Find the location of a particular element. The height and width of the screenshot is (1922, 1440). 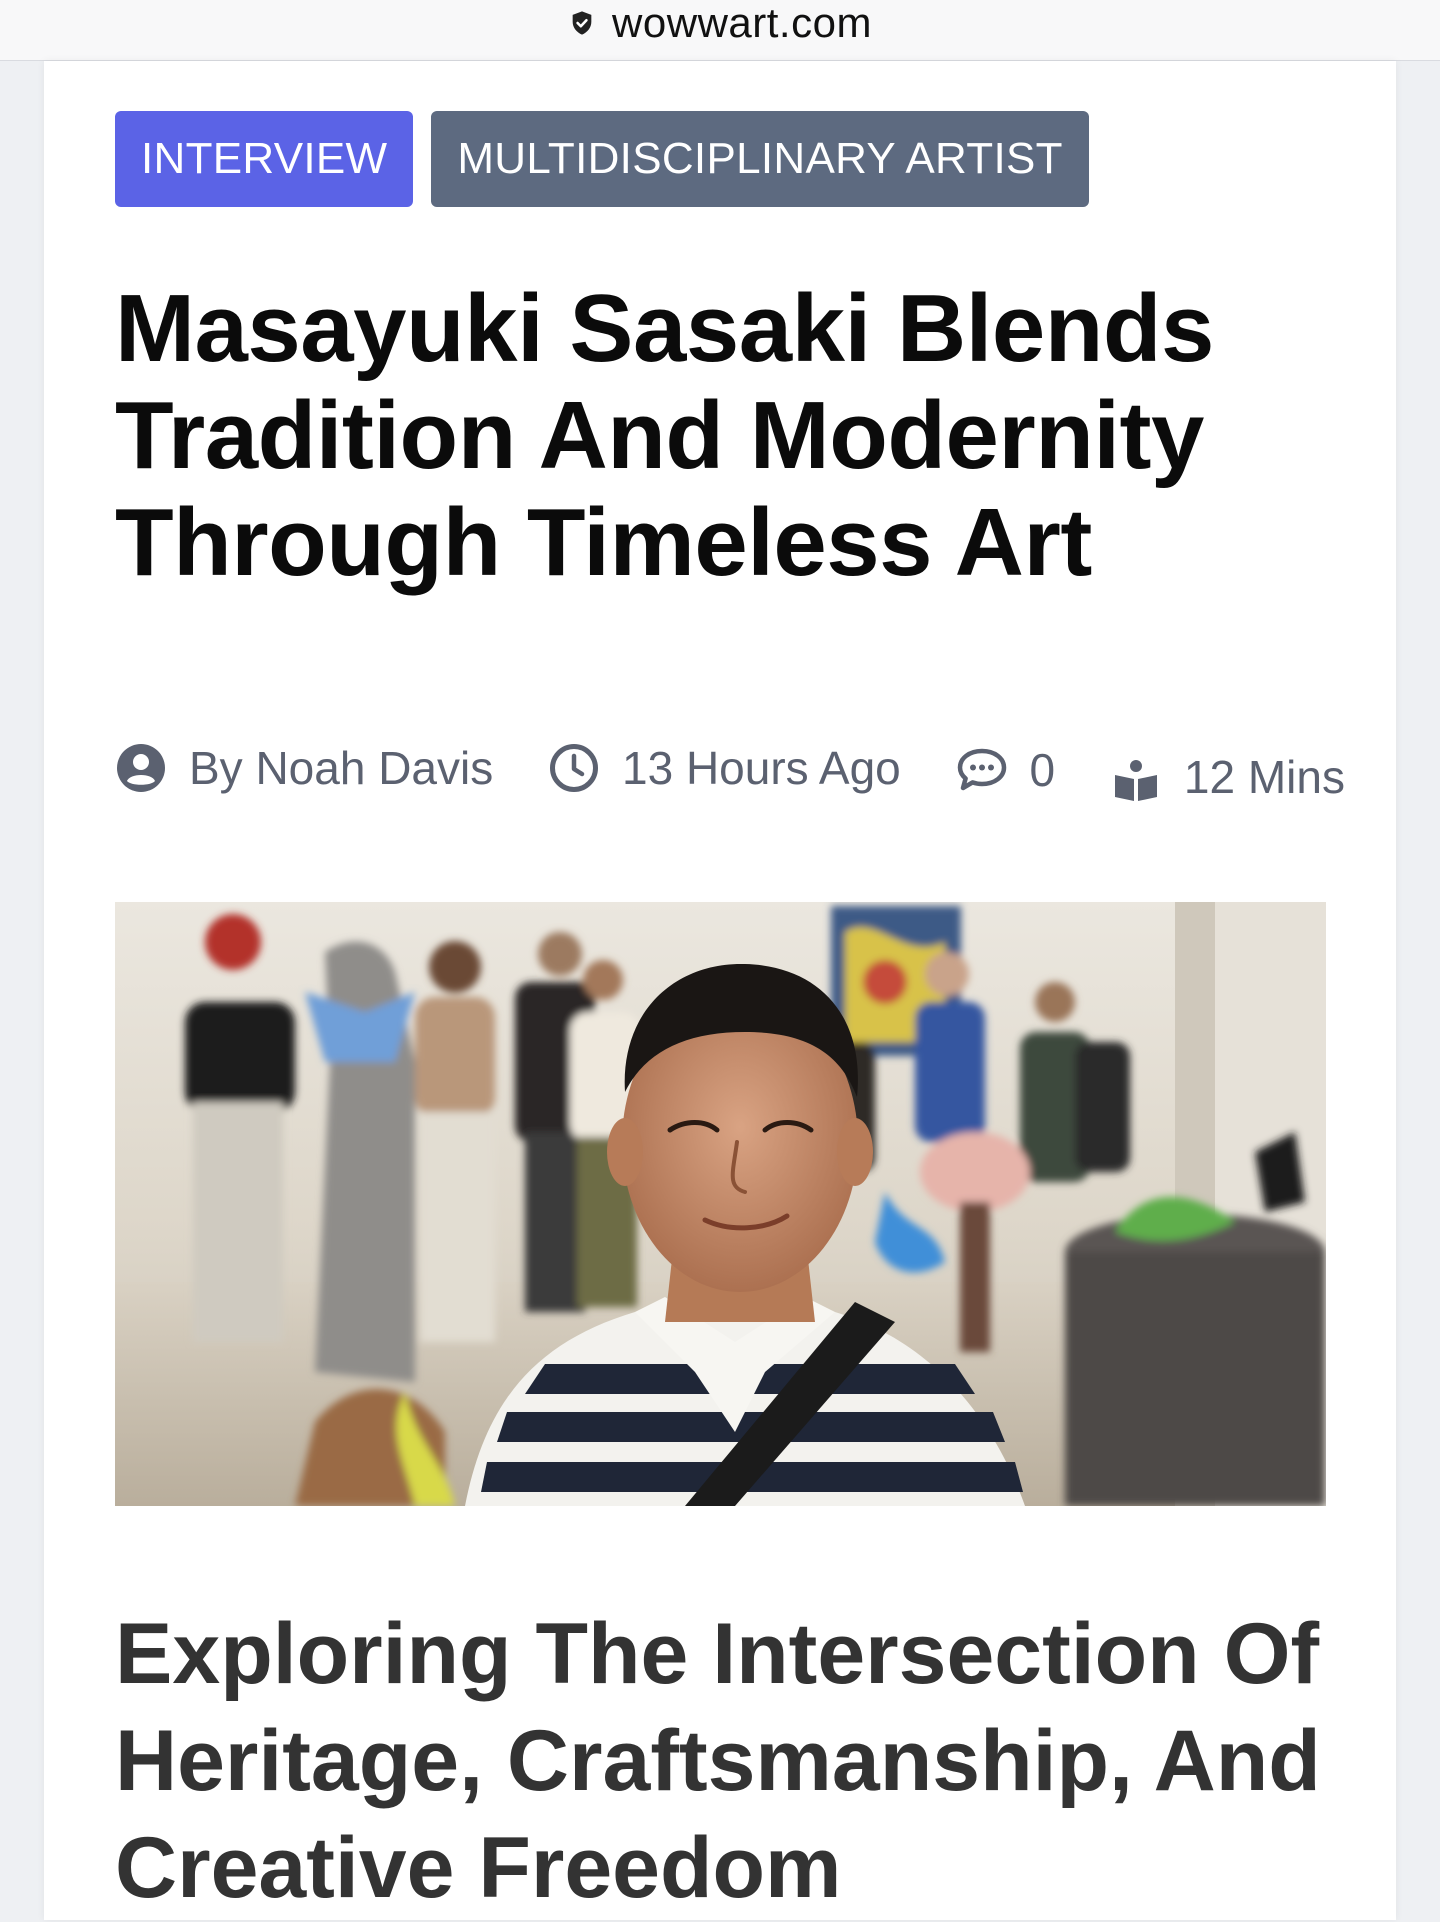

comments-link: 0 is located at coordinates (1006, 770).